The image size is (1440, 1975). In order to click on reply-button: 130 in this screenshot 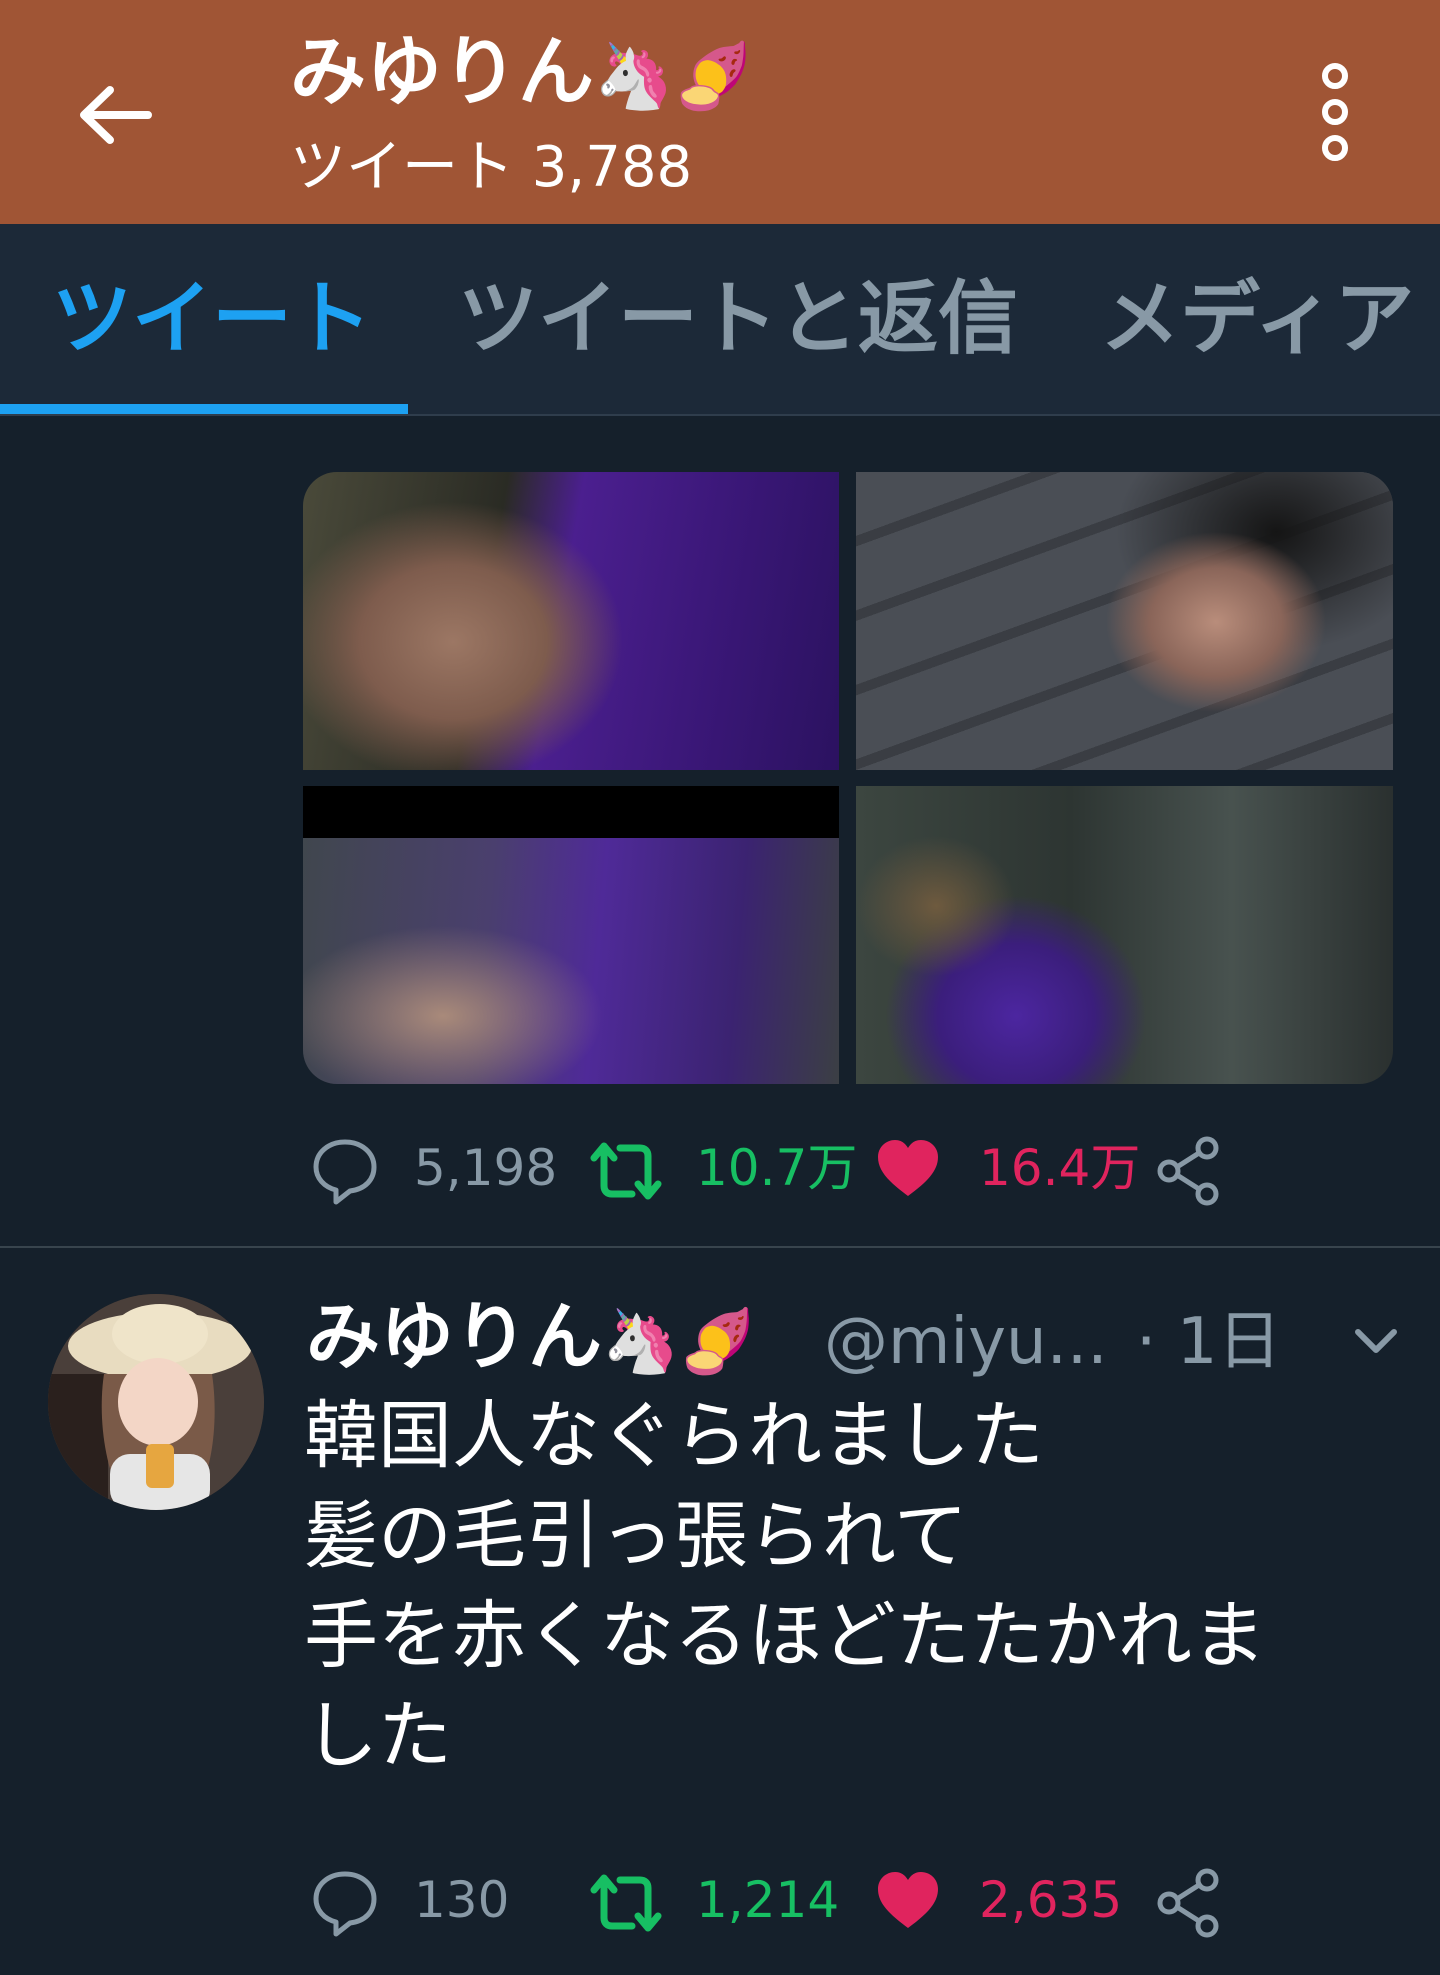, I will do `click(420, 1900)`.